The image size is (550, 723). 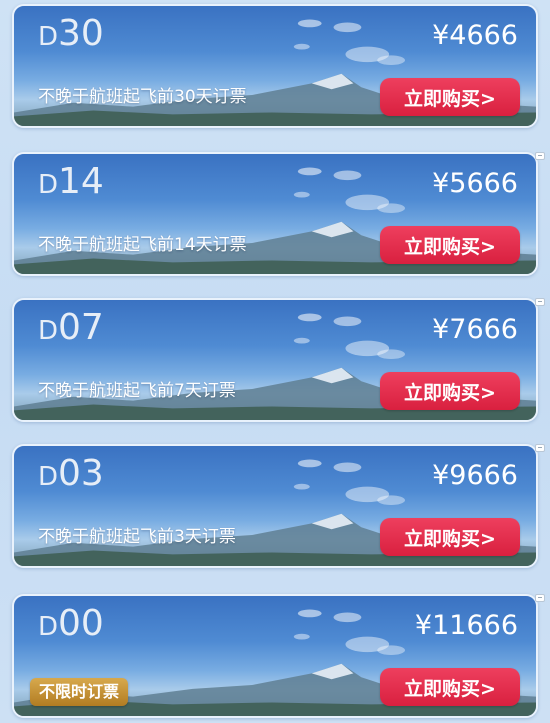 What do you see at coordinates (137, 537) in the screenshot?
I see `booking-condition-text: 不晚于航班起飞前3天订票` at bounding box center [137, 537].